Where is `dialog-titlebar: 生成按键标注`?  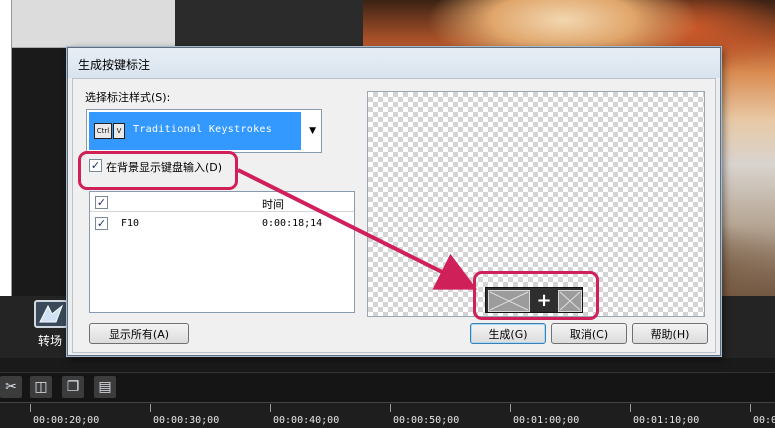
dialog-titlebar: 生成按键标注 is located at coordinates (394, 63).